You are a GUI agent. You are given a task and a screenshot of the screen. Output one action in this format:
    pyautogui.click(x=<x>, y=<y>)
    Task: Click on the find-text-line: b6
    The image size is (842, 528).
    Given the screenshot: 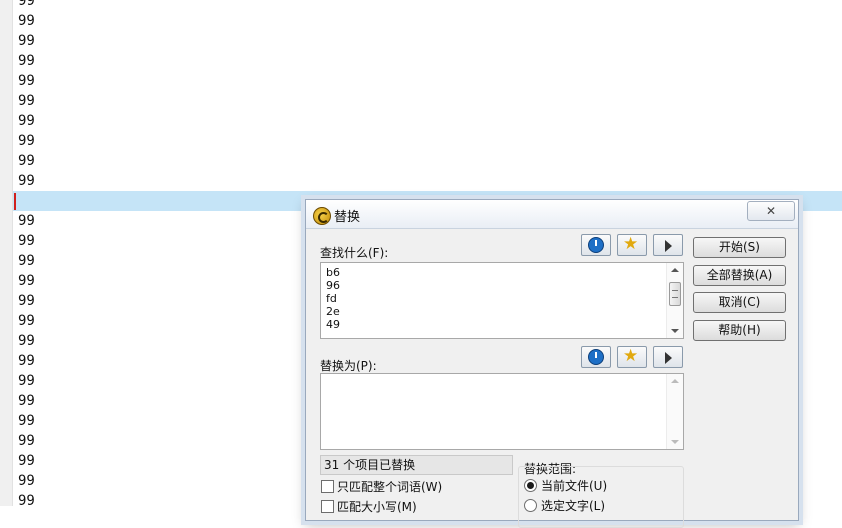 What is the action you would take?
    pyautogui.click(x=333, y=272)
    